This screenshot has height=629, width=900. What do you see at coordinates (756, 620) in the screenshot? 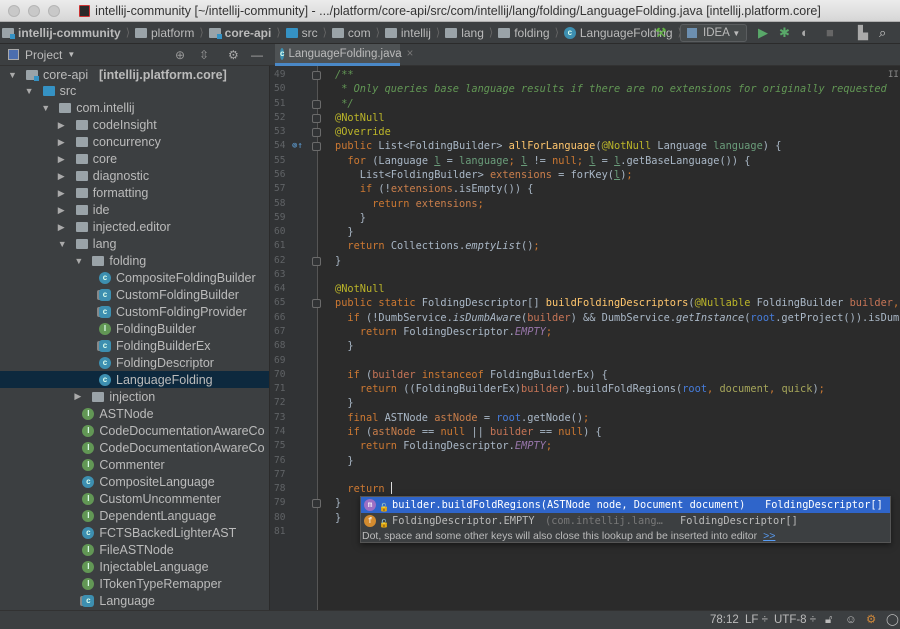
I see `line-separator-select: LF ÷` at bounding box center [756, 620].